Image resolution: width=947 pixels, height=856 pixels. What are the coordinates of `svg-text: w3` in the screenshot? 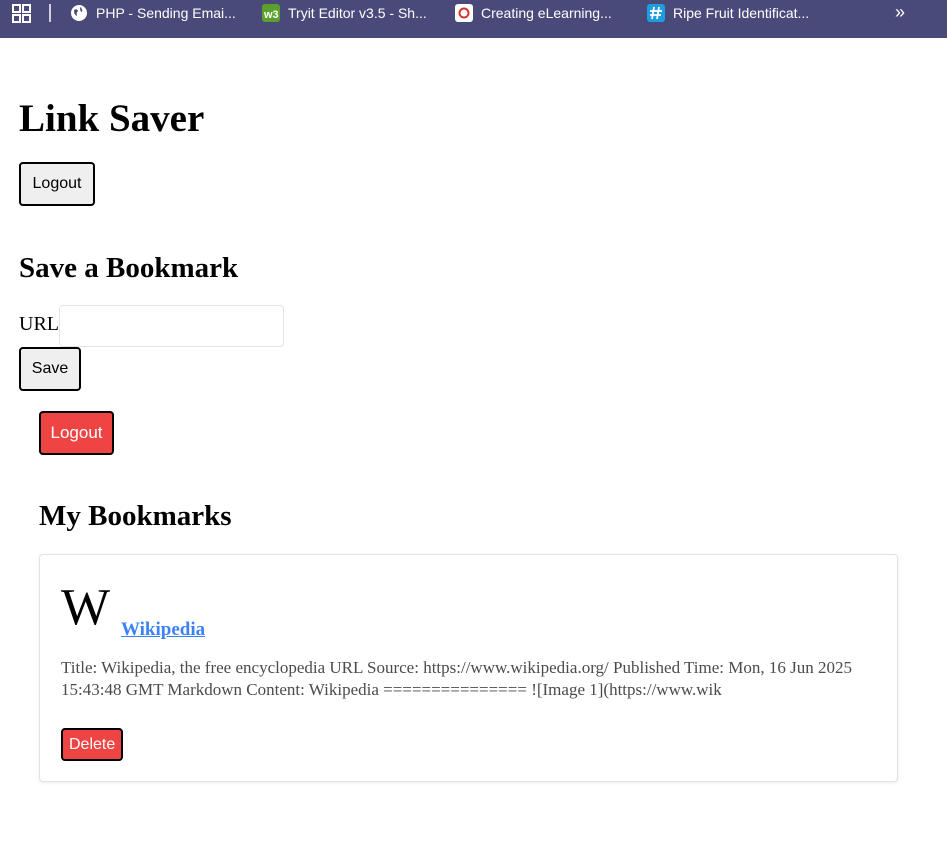 It's located at (271, 15).